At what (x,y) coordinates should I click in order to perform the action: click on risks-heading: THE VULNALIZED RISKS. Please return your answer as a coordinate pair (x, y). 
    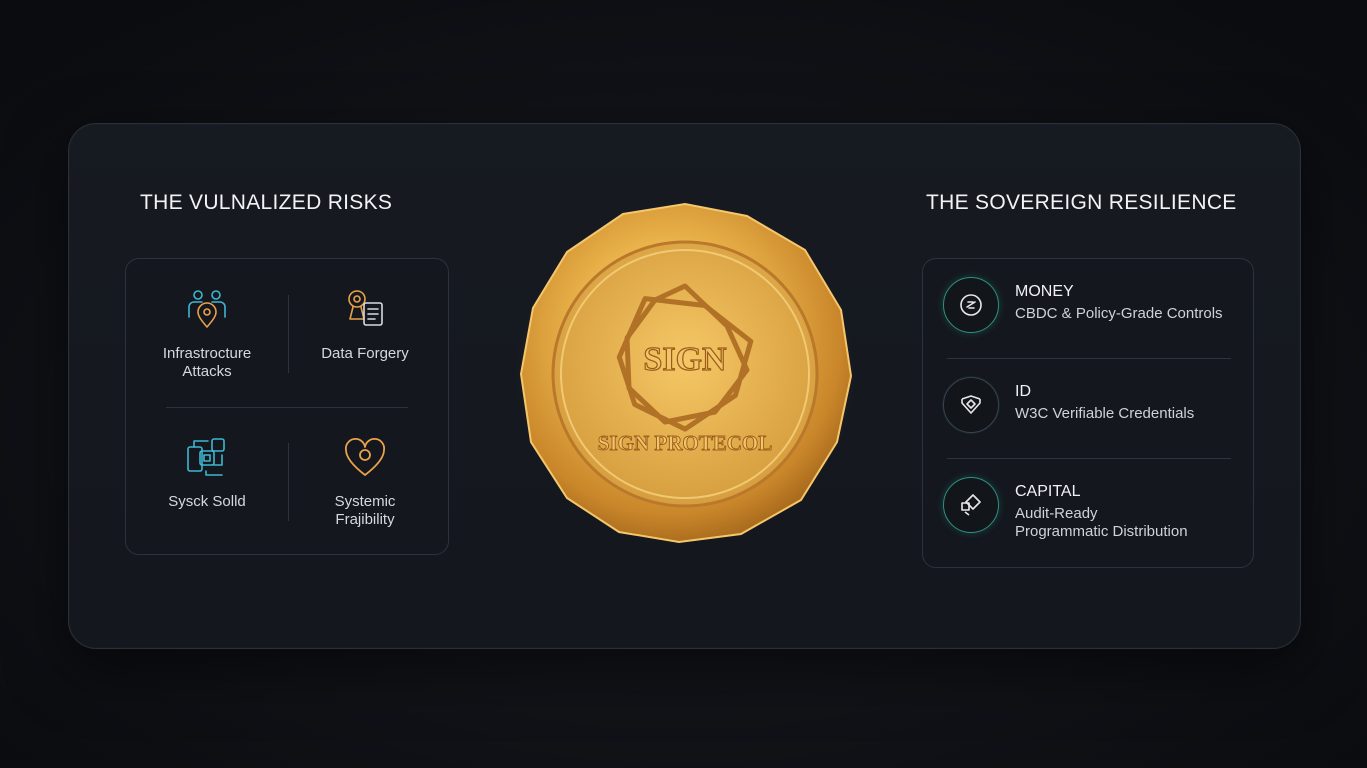
    Looking at the image, I should click on (266, 202).